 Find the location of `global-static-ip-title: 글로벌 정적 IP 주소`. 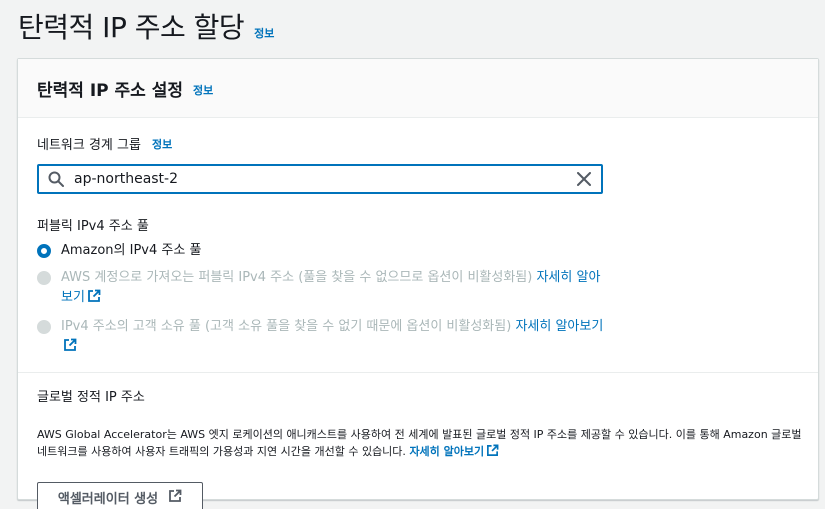

global-static-ip-title: 글로벌 정적 IP 주소 is located at coordinates (91, 397).